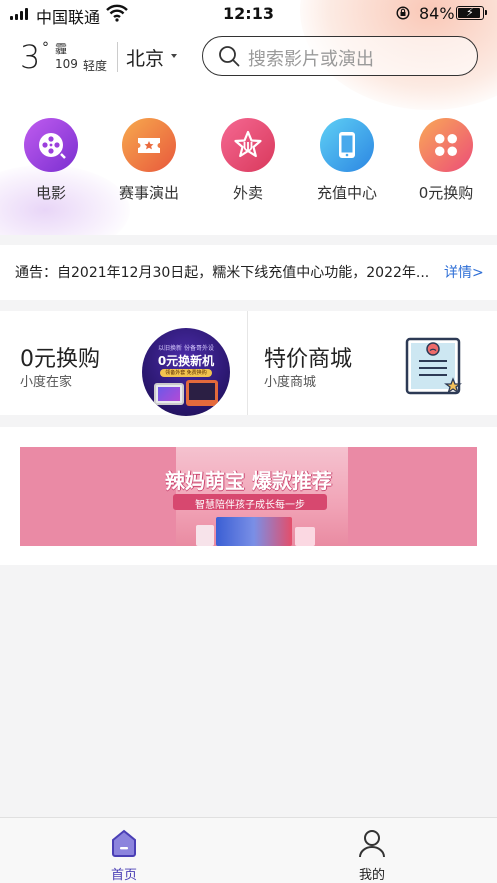 Image resolution: width=497 pixels, height=883 pixels. I want to click on weather-temperature: 3, so click(30, 57).